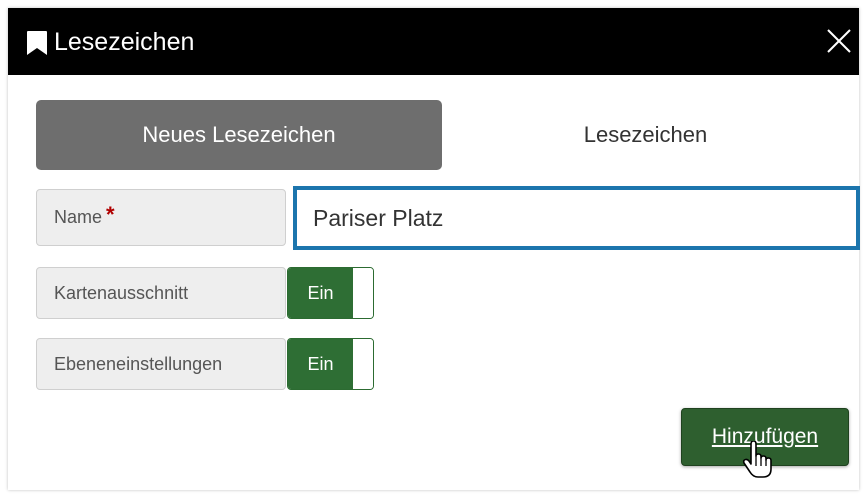 This screenshot has height=495, width=868. Describe the element at coordinates (37, 43) in the screenshot. I see `bookmark-icon` at that location.